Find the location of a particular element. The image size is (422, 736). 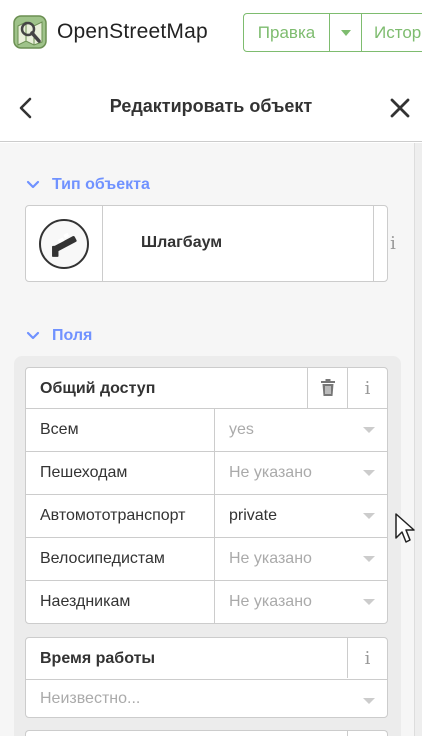

edit-button: Правка is located at coordinates (286, 32).